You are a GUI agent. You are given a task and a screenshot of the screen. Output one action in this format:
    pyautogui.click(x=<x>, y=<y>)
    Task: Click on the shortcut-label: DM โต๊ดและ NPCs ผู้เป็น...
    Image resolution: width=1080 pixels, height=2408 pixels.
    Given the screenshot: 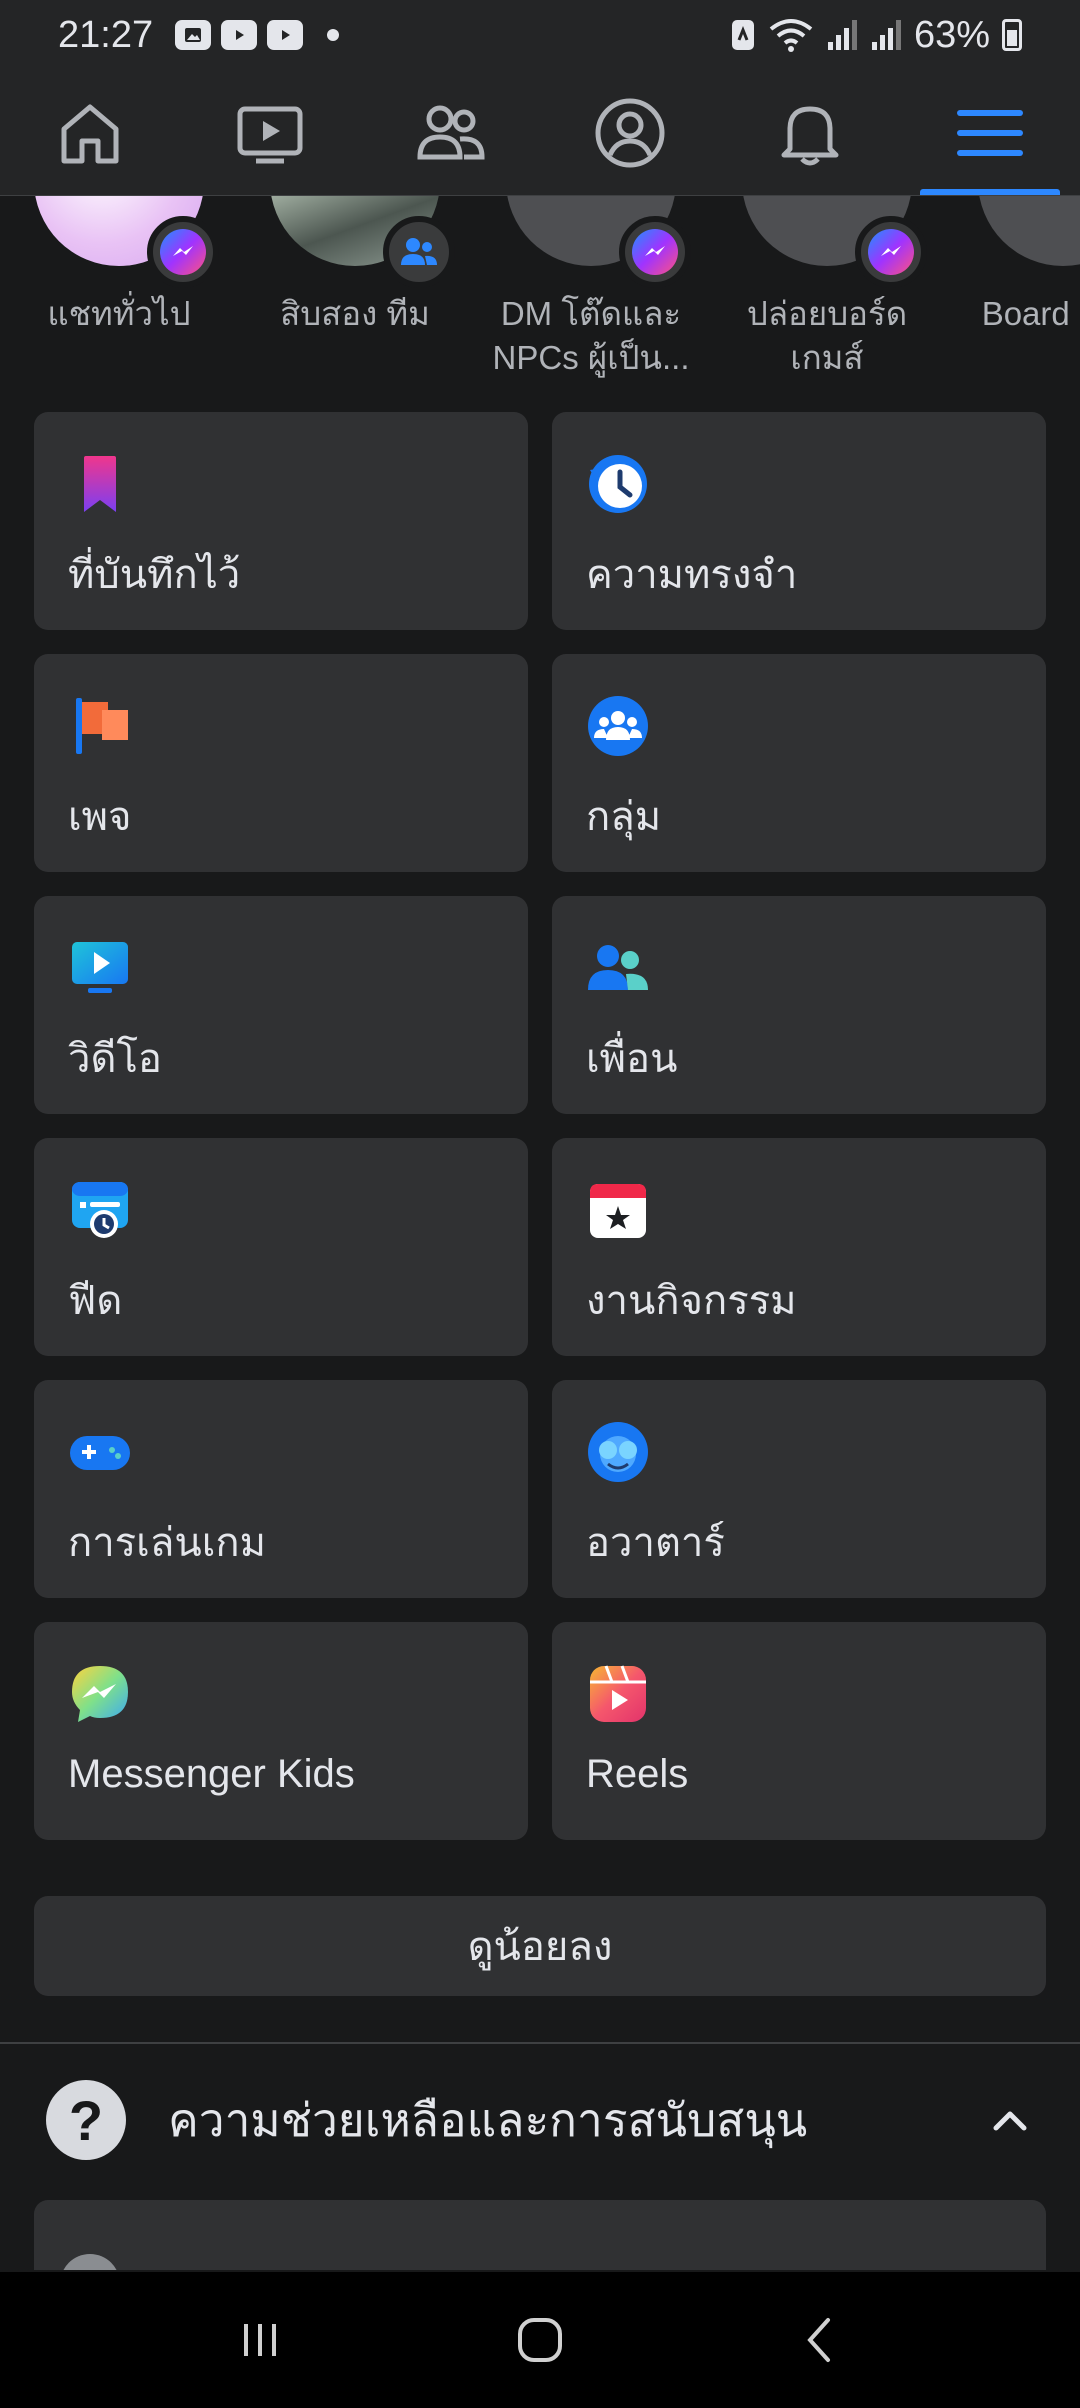 What is the action you would take?
    pyautogui.click(x=591, y=335)
    